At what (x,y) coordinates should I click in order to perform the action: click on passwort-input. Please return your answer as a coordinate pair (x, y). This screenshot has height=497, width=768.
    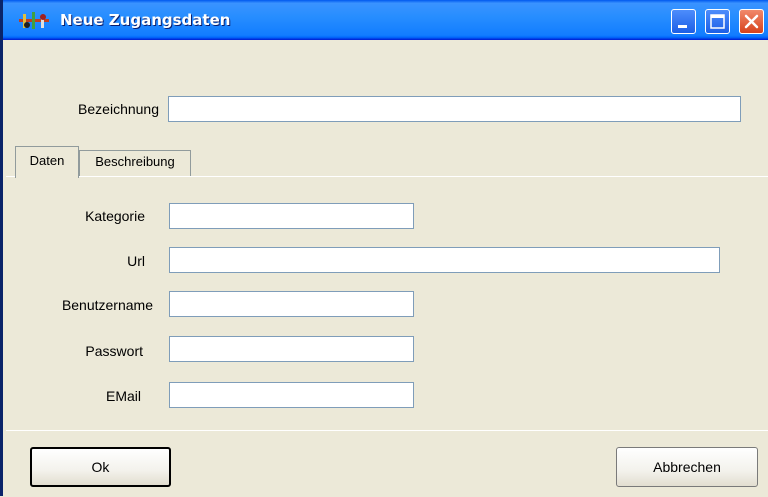
    Looking at the image, I should click on (291, 349).